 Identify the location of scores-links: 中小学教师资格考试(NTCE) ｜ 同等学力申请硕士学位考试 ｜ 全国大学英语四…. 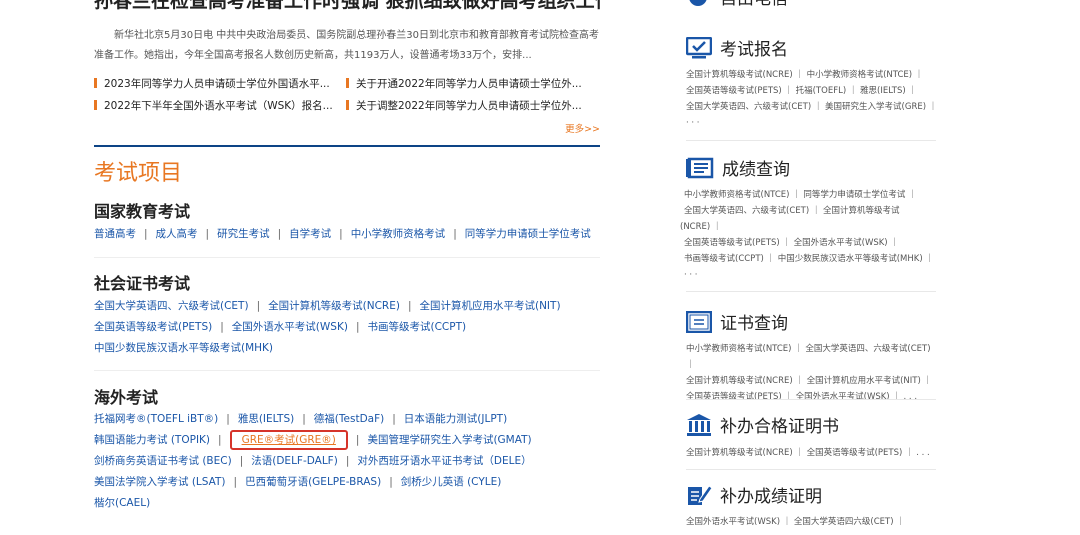
(807, 235).